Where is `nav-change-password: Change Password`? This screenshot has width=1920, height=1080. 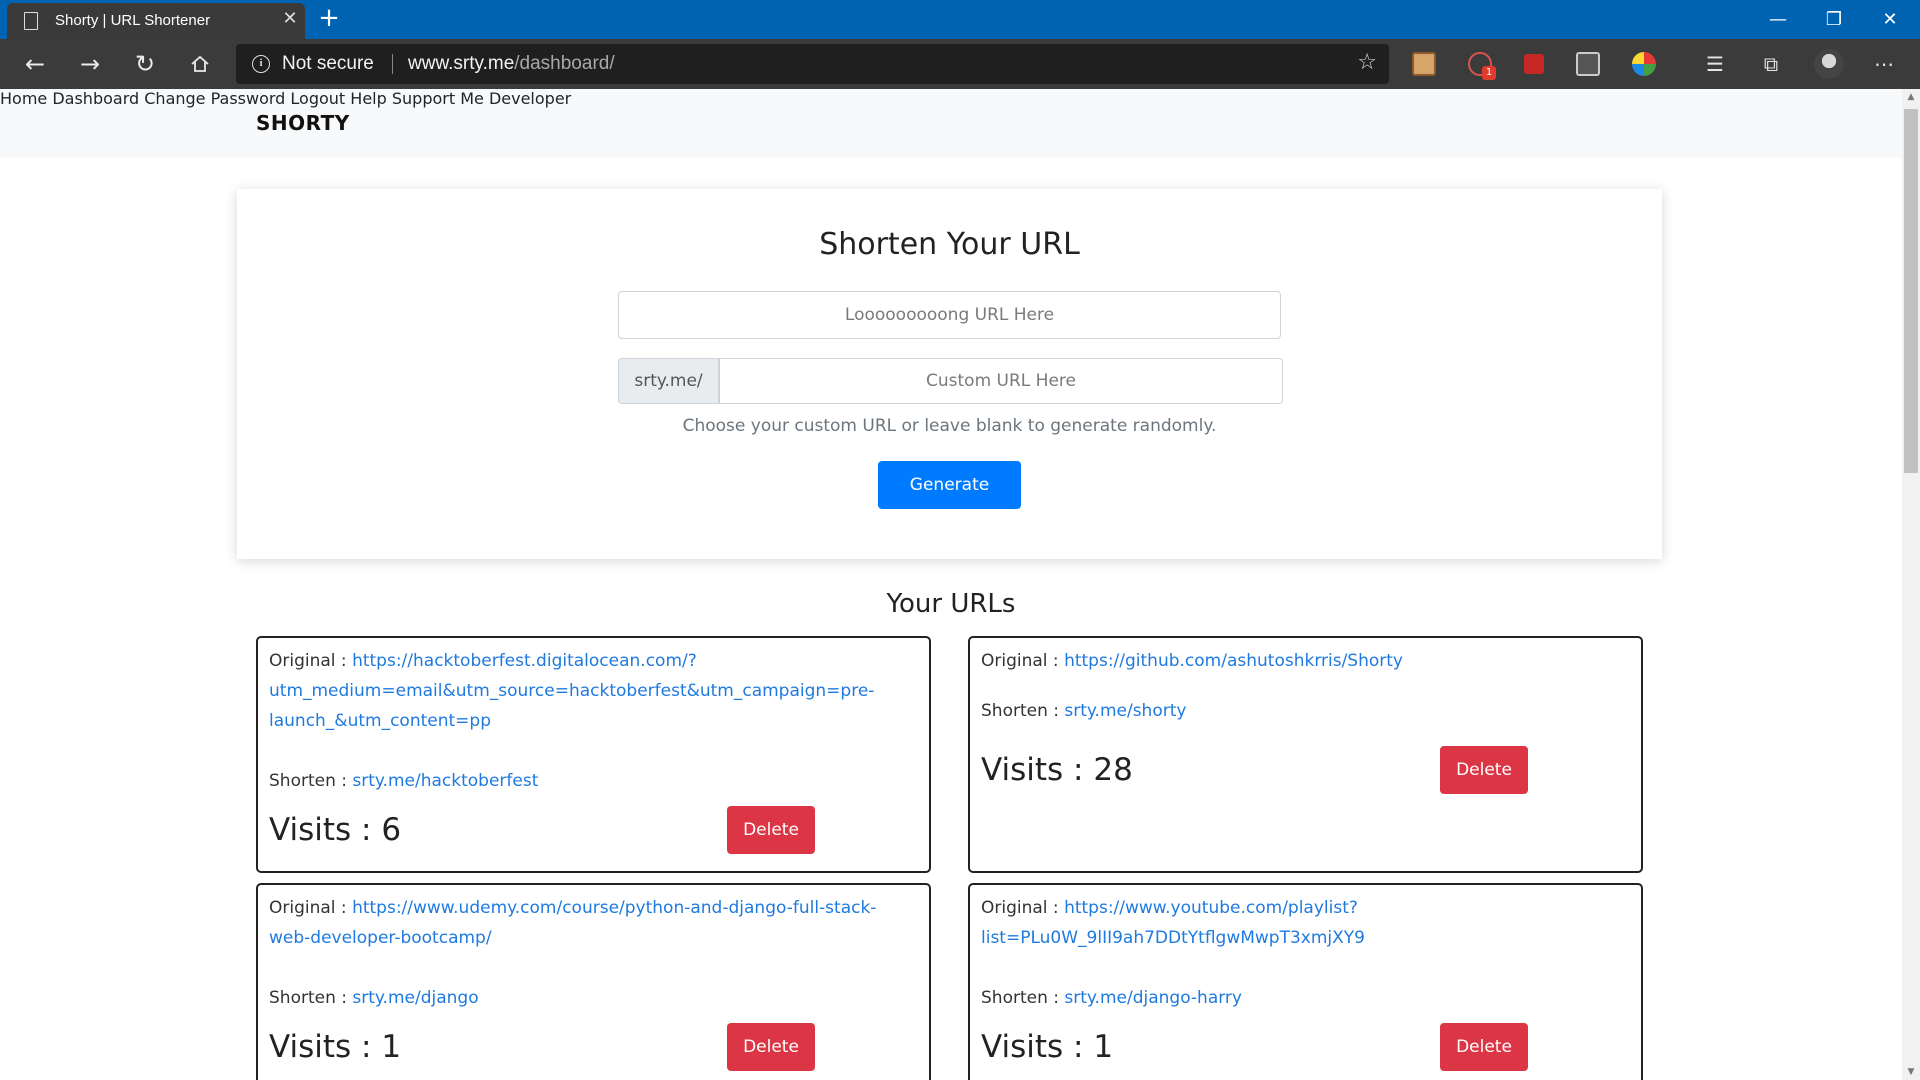 nav-change-password: Change Password is located at coordinates (214, 98).